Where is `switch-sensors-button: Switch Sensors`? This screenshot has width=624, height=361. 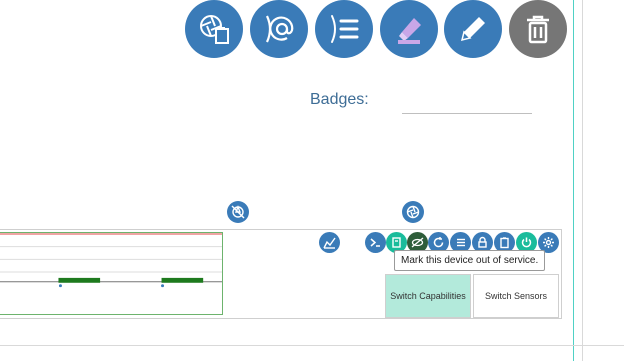
switch-sensors-button: Switch Sensors is located at coordinates (516, 296).